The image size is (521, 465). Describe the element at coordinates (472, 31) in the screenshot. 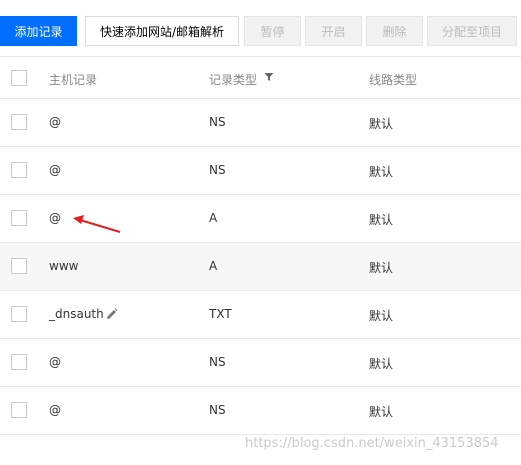

I see `assign-project-button: 分配至项目` at that location.